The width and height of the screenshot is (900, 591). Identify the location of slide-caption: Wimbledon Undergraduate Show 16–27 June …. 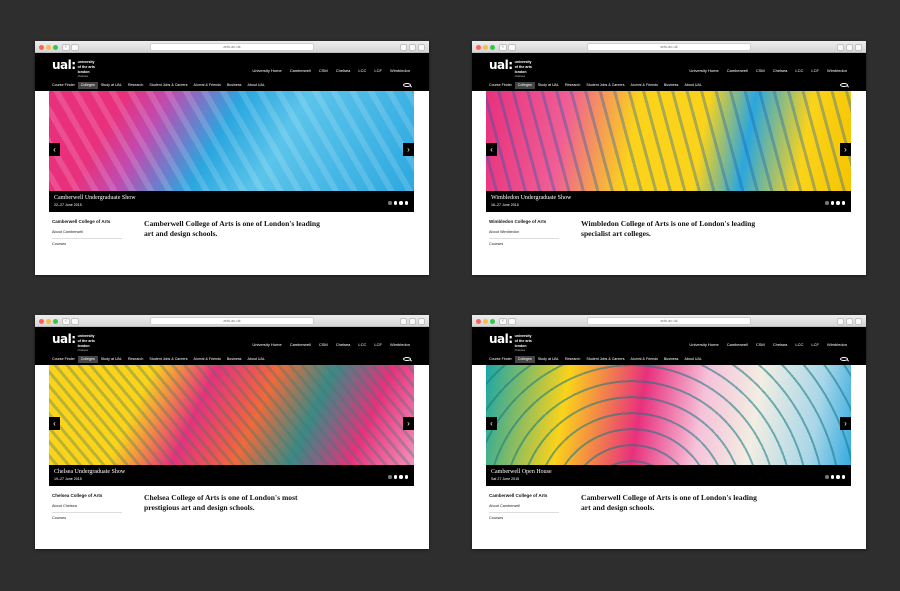
(668, 201).